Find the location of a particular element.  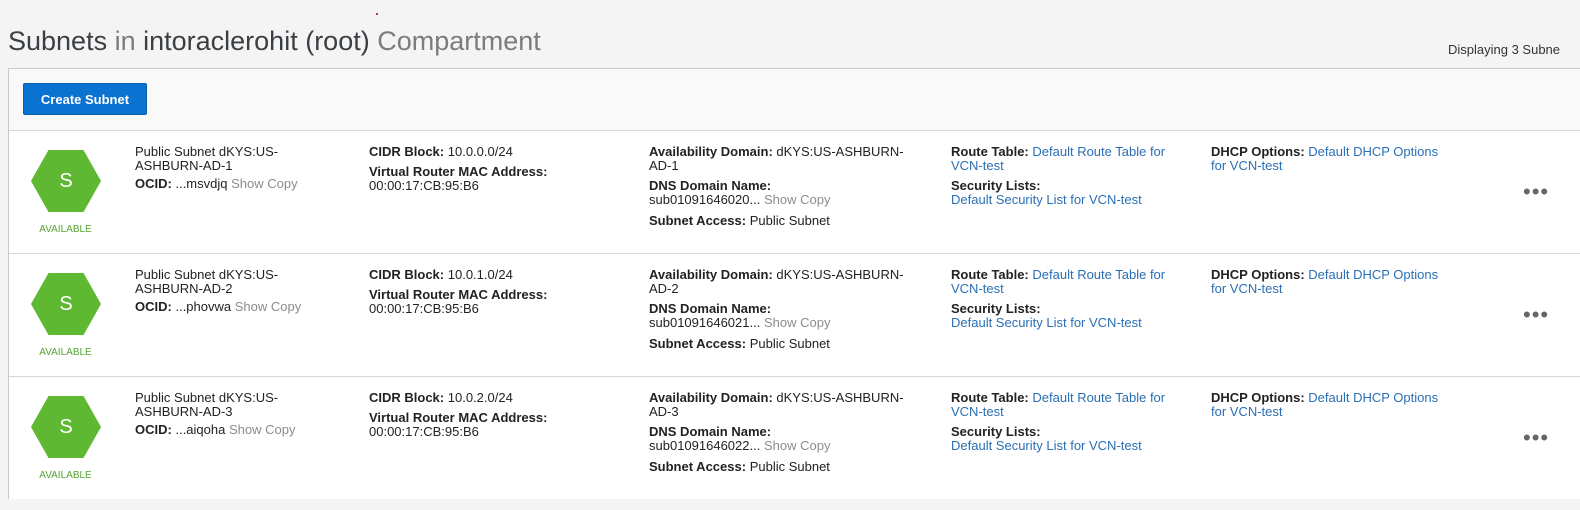

ocid-value: ...phovwa is located at coordinates (203, 306).